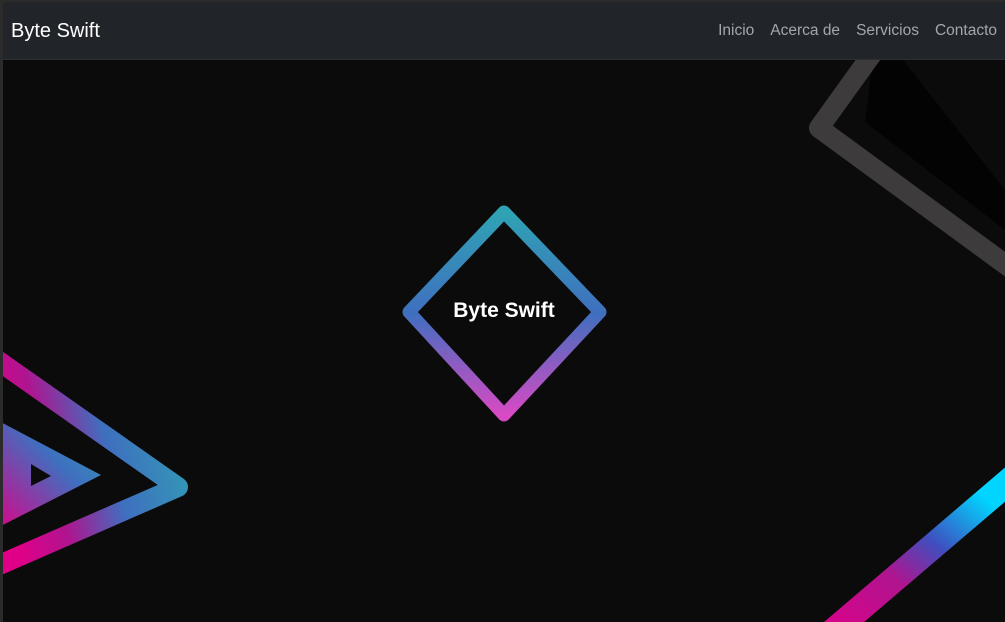  Describe the element at coordinates (95, 463) in the screenshot. I see `left-triangle-shapes` at that location.